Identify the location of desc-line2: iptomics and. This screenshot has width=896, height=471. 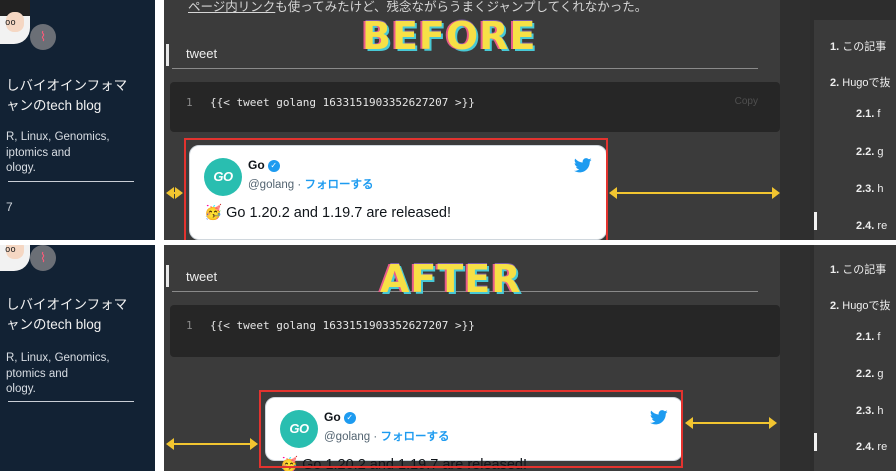
(38, 152).